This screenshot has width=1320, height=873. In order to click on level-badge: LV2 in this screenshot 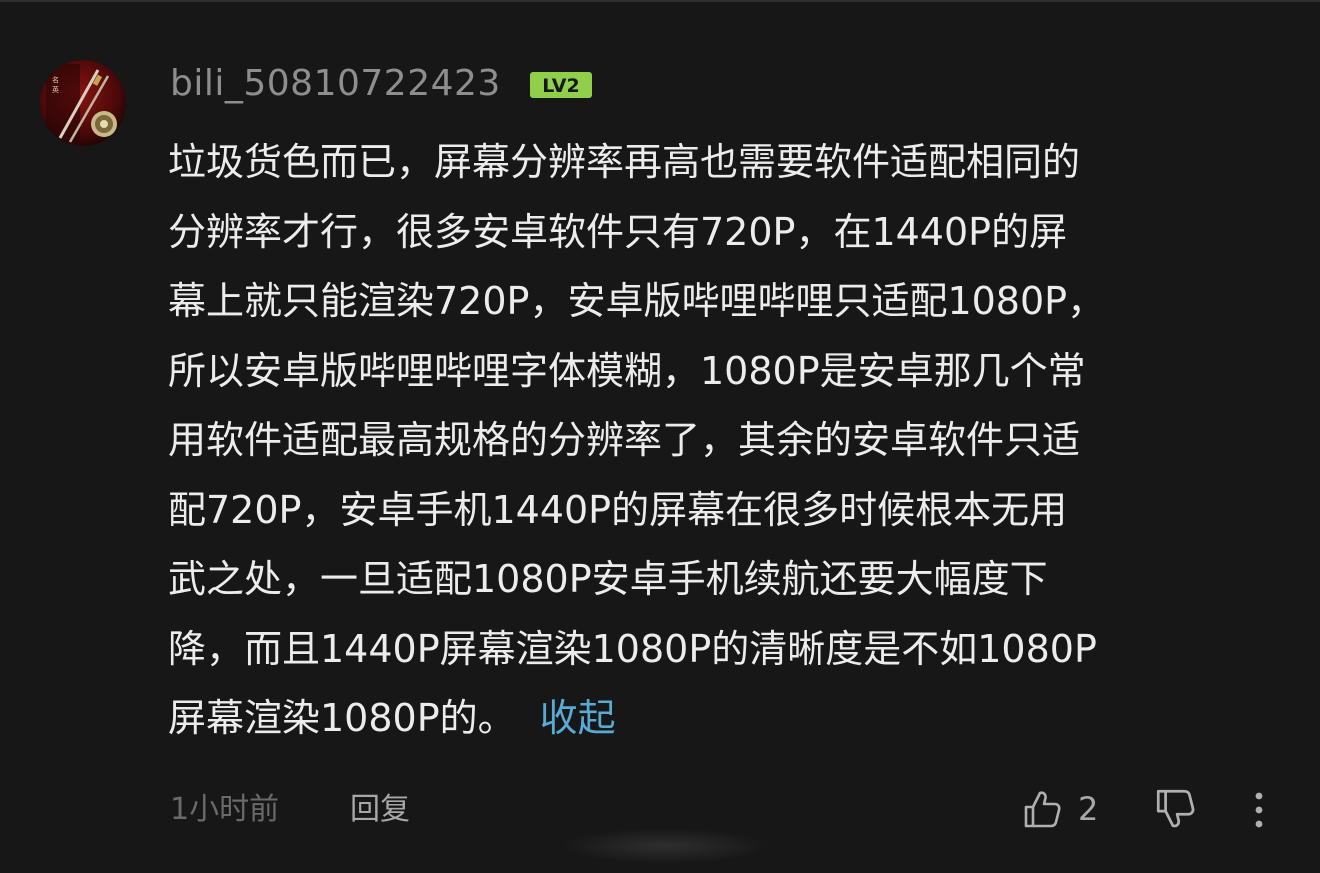, I will do `click(561, 85)`.